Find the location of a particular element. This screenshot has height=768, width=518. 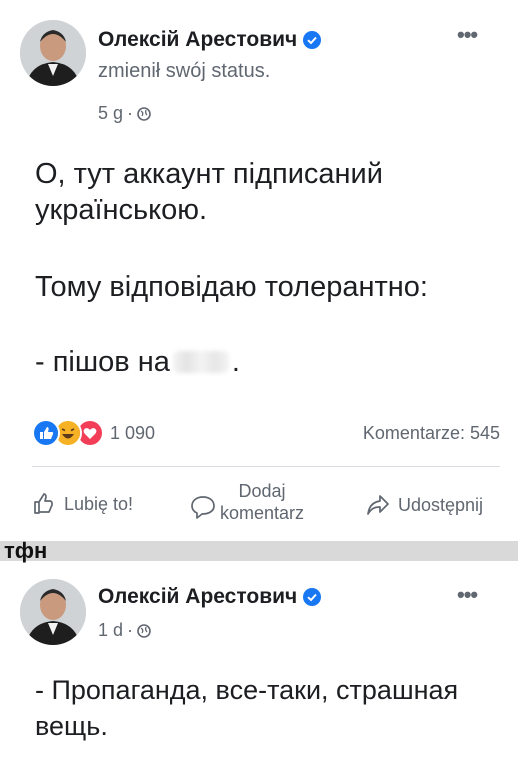

post-timestamp: 5 g · is located at coordinates (124, 113).